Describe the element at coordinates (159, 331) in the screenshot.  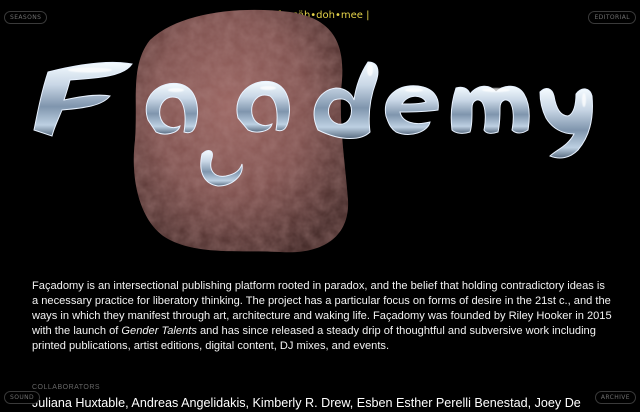
I see `gender-talents-title: Gender Talents` at that location.